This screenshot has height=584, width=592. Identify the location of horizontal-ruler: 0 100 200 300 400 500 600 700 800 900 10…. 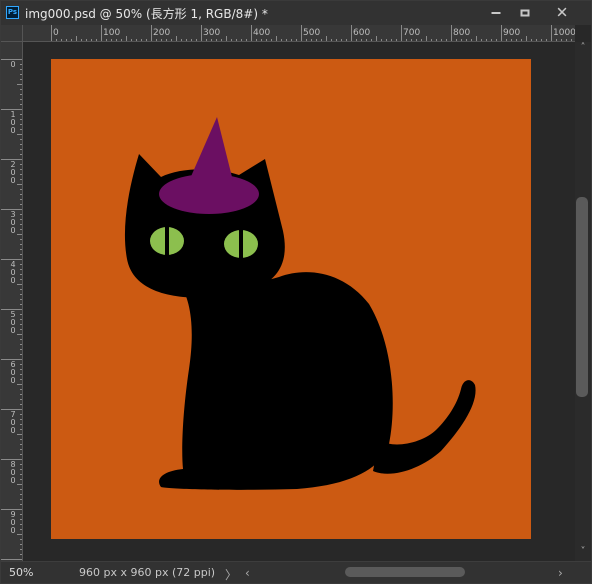
(299, 33).